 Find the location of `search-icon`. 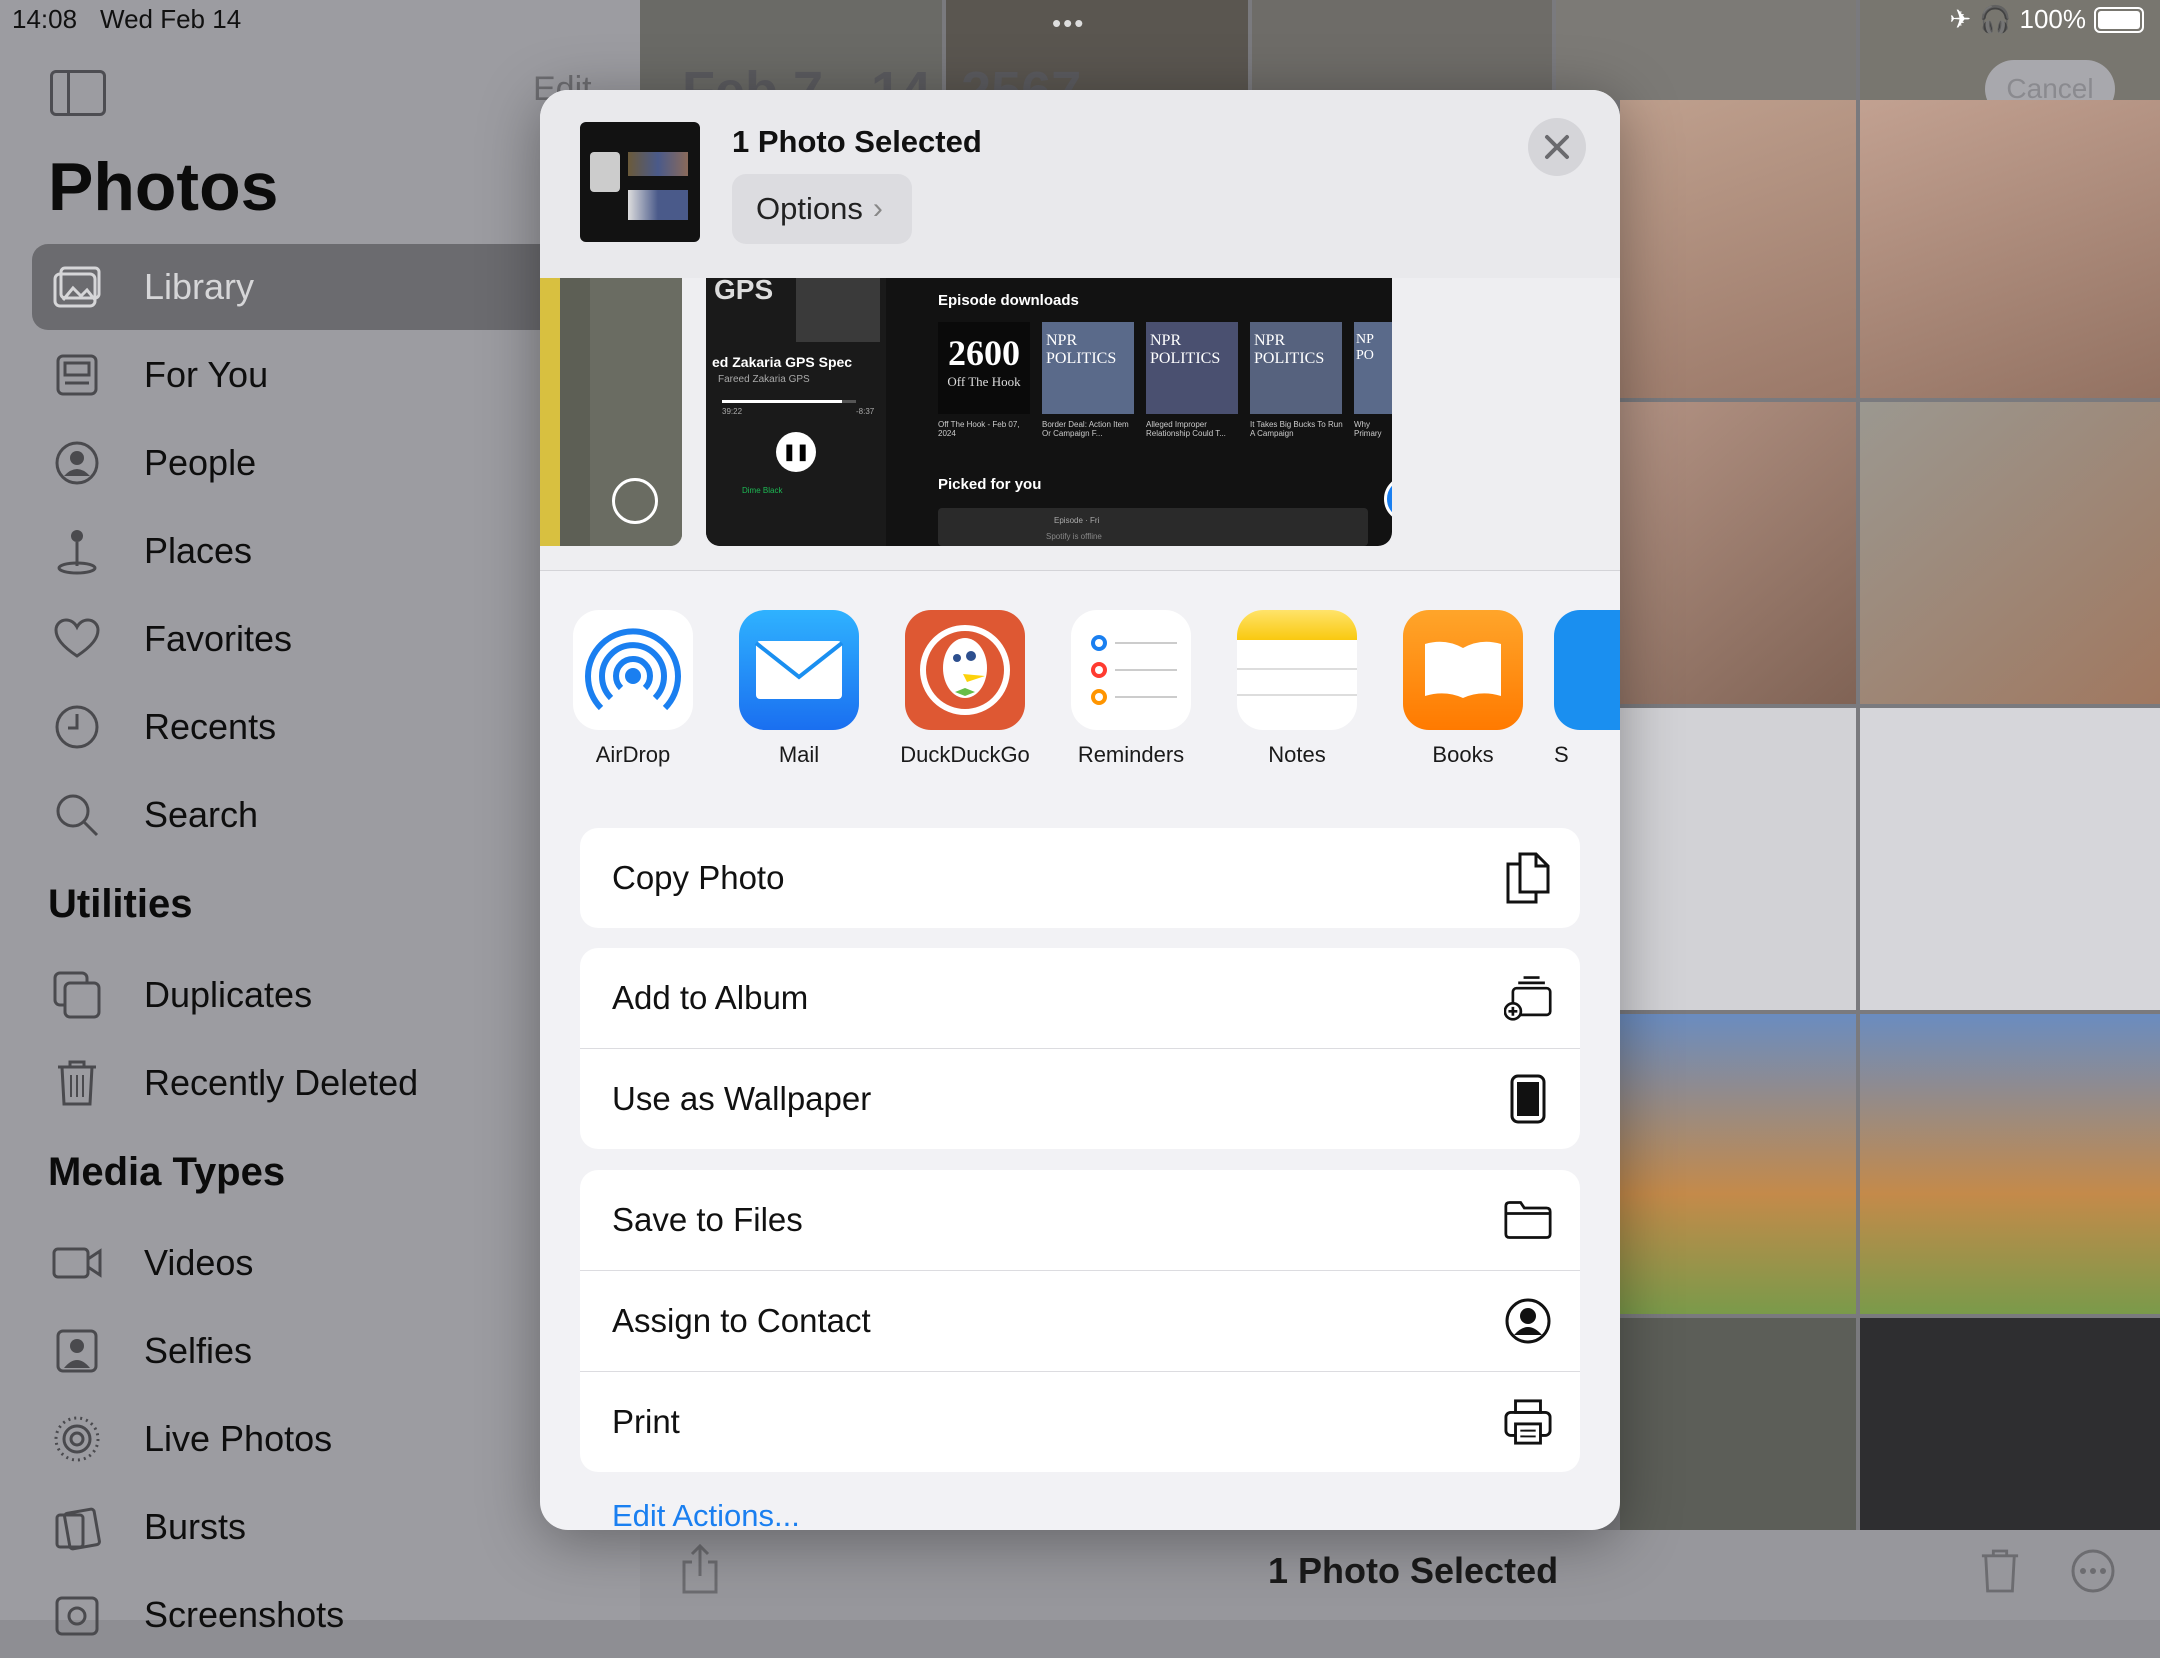

search-icon is located at coordinates (77, 815).